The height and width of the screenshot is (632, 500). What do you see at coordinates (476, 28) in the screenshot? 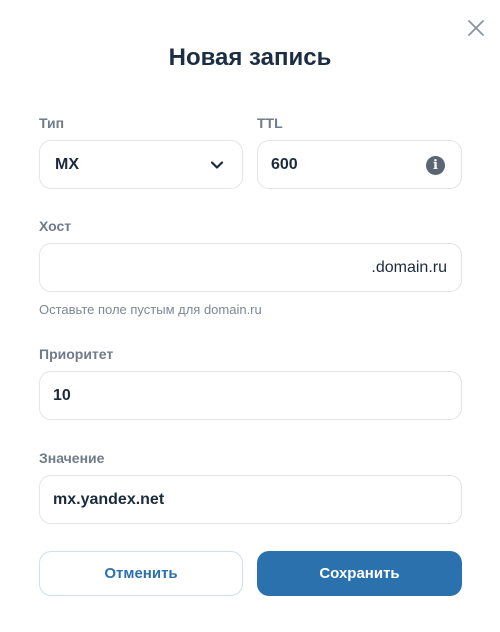
I see `close-icon` at bounding box center [476, 28].